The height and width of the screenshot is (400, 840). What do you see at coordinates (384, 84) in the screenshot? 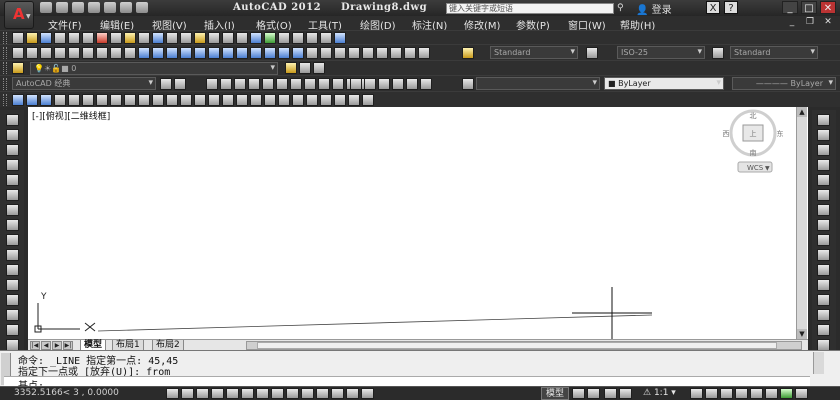
I see `hidden-icon` at bounding box center [384, 84].